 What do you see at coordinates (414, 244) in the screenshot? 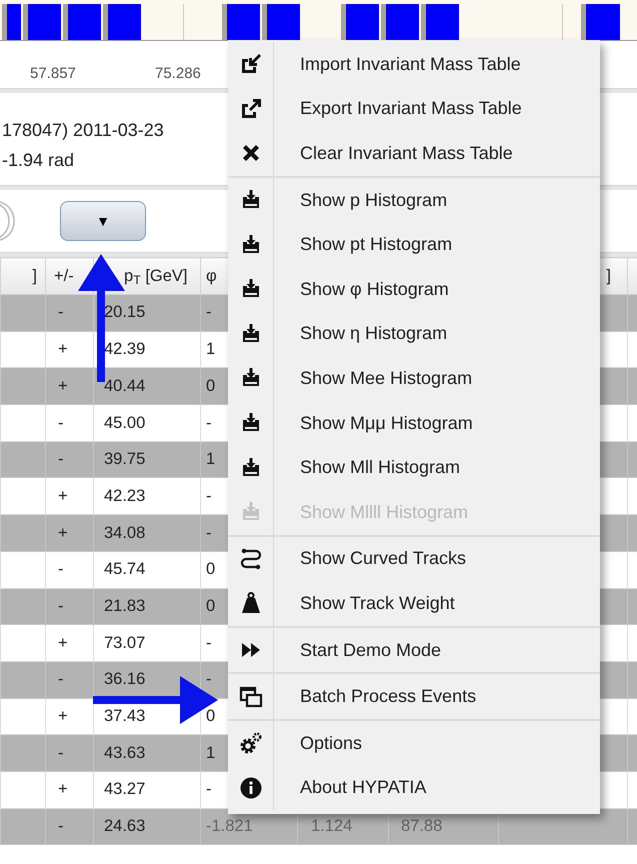
I see `menu-item: Show pt Histogram` at bounding box center [414, 244].